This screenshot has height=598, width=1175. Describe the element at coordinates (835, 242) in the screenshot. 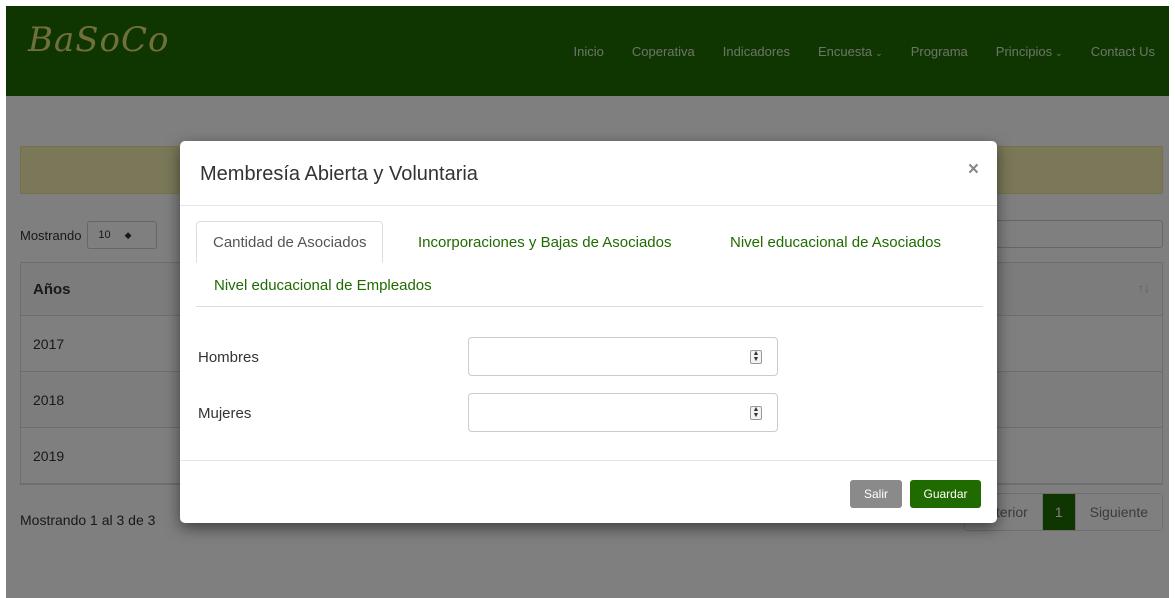

I see `tab-nivel-educacional-asociados: Nivel educacional de Asociados` at that location.